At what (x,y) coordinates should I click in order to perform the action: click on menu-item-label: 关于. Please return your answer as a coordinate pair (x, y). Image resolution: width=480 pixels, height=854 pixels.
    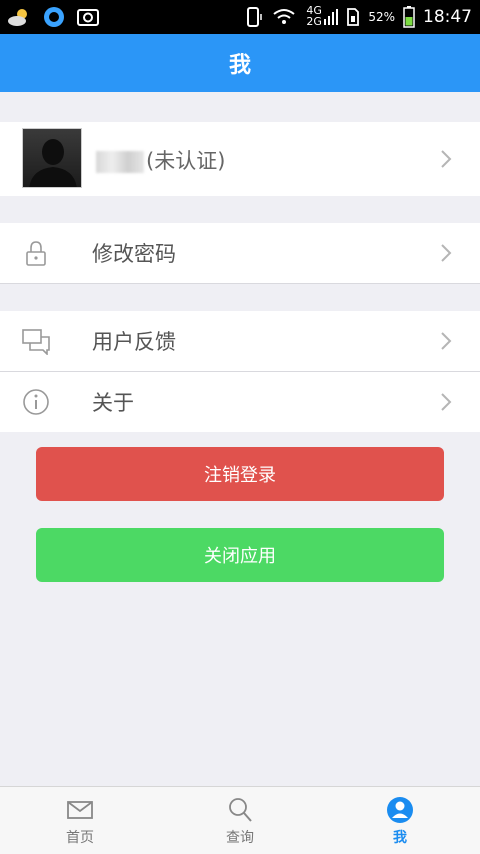
    Looking at the image, I should click on (113, 403).